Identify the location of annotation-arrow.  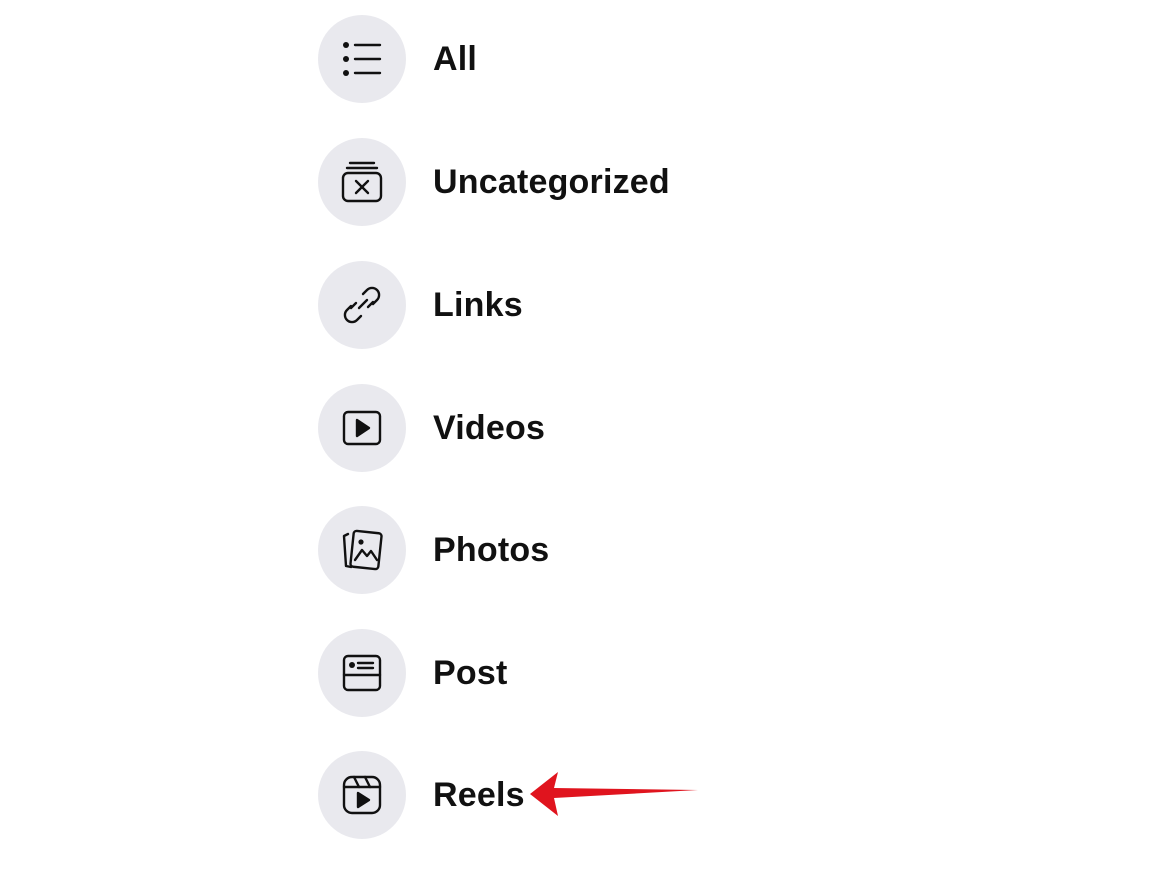
(614, 794).